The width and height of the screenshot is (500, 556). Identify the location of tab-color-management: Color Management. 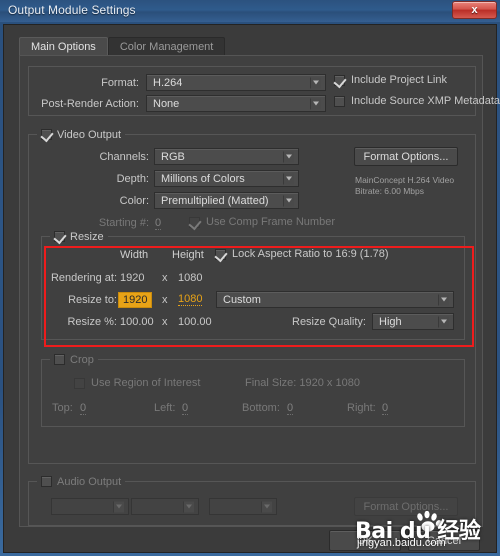
(166, 46).